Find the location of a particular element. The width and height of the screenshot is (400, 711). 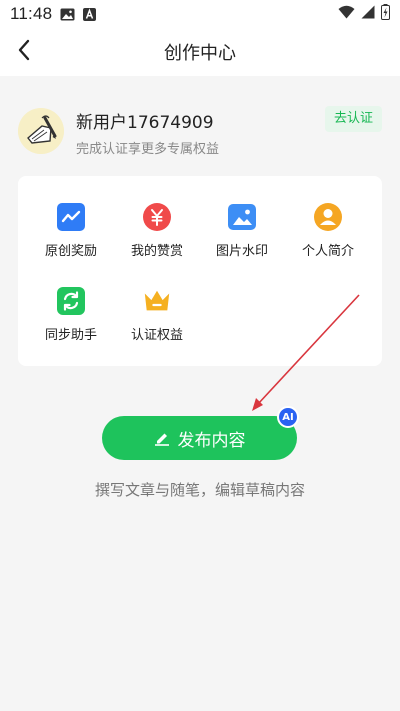

grid-item-my-rewards: 我的赞赏 is located at coordinates (157, 237).